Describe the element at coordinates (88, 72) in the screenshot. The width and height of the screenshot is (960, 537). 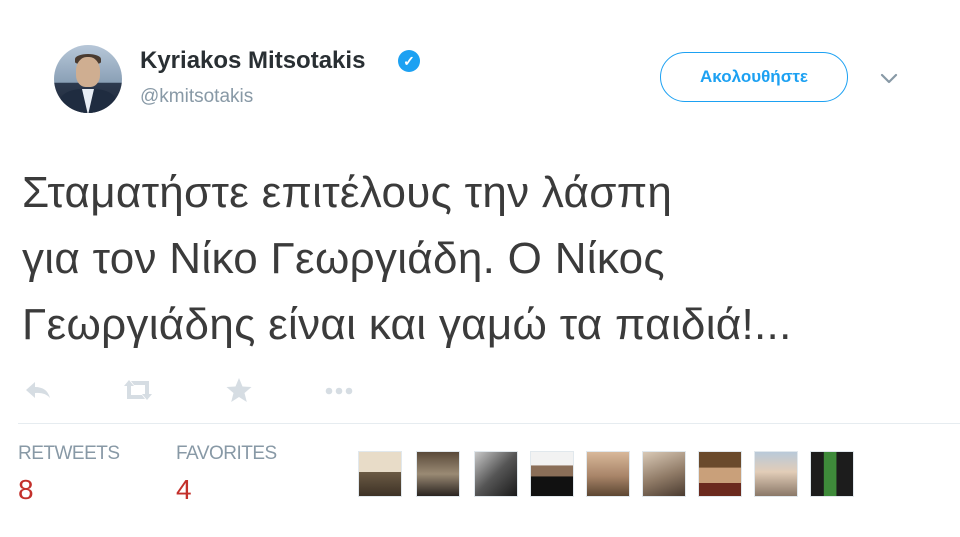
I see `avatar-face` at that location.